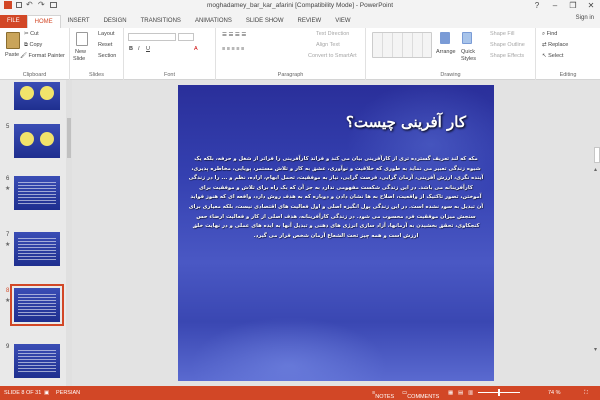 The width and height of the screenshot is (600, 400). I want to click on paste-button: Paste, so click(12, 55).